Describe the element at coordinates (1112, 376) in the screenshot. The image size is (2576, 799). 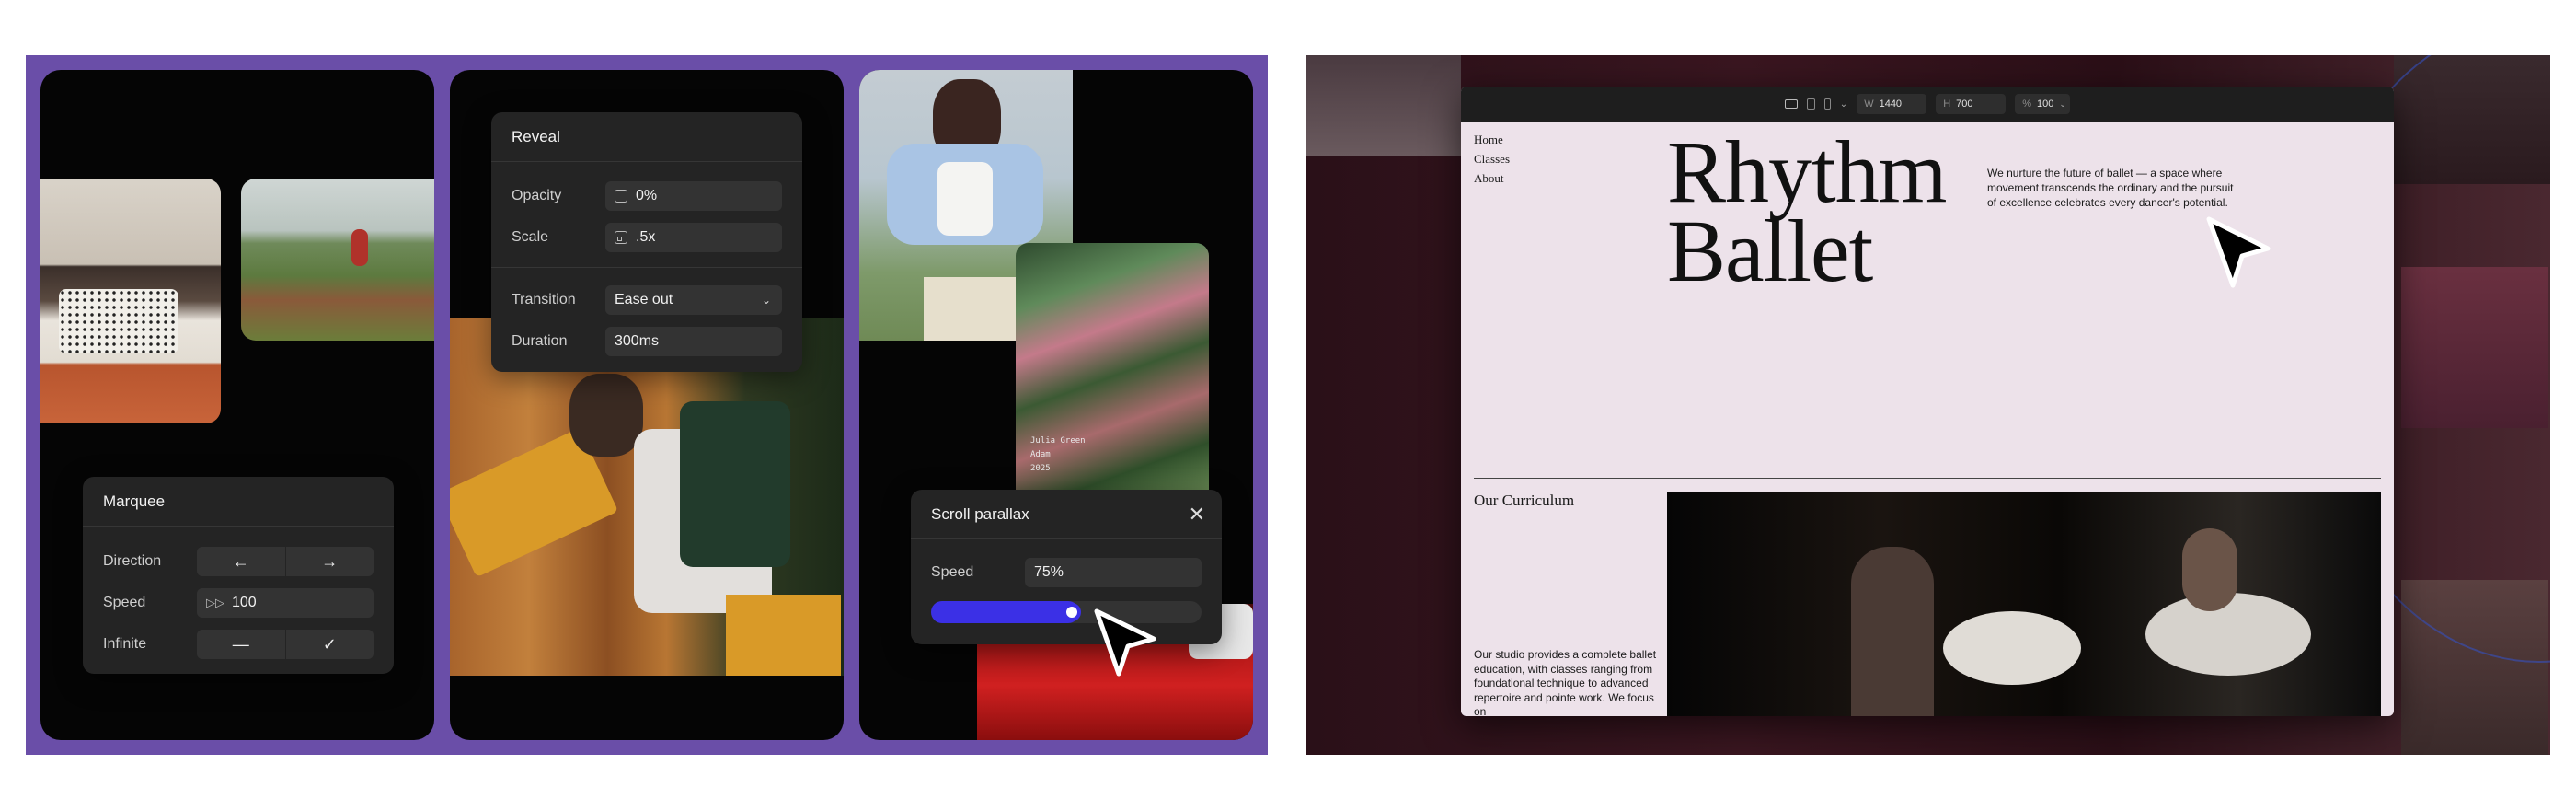
I see `photo-blurred-flowers: Julia Green Adam 2025` at that location.